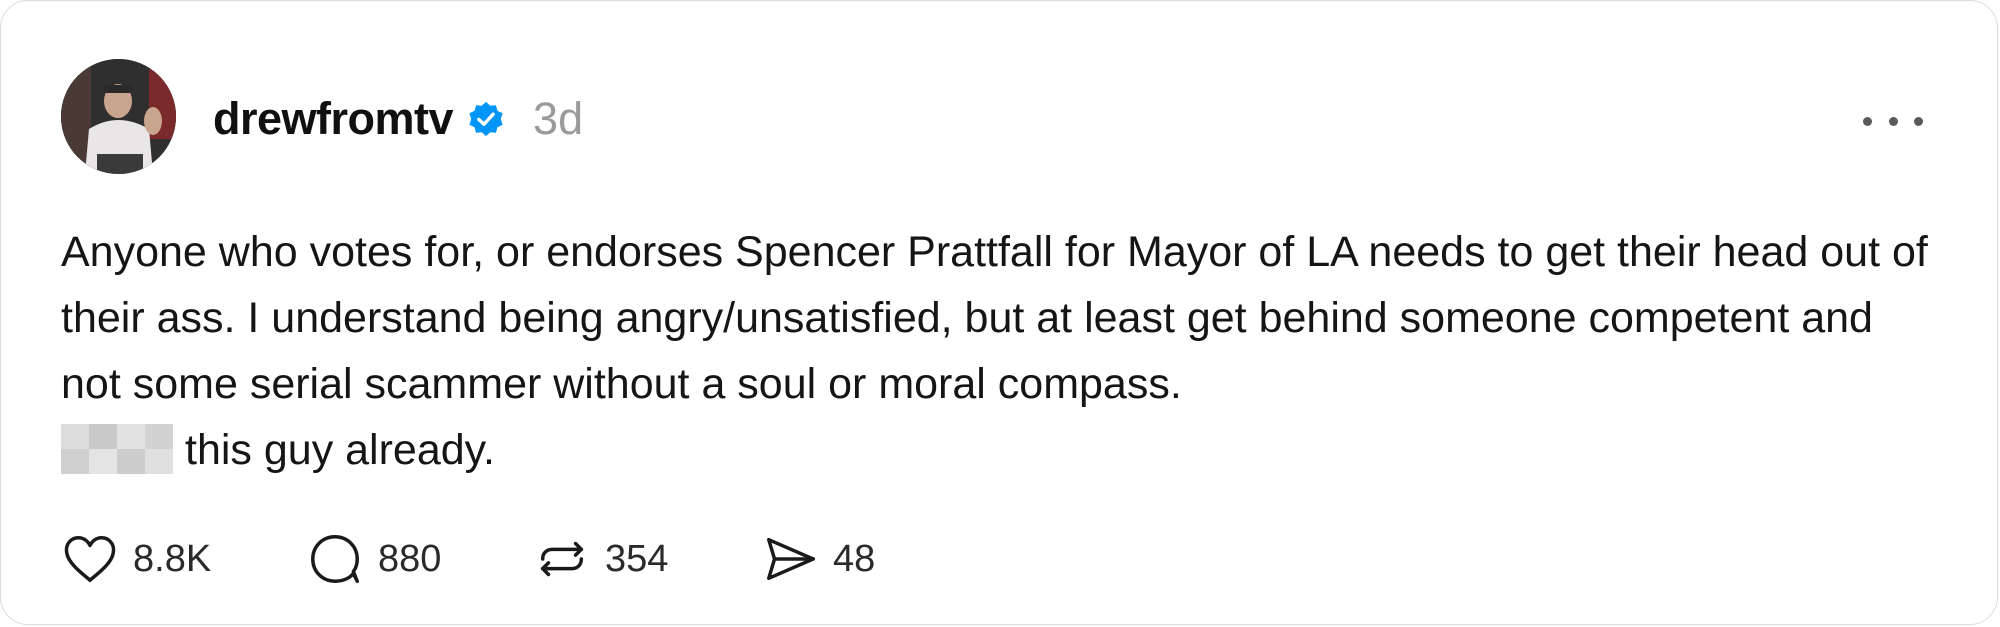  Describe the element at coordinates (410, 558) in the screenshot. I see `comment-count: 880` at that location.